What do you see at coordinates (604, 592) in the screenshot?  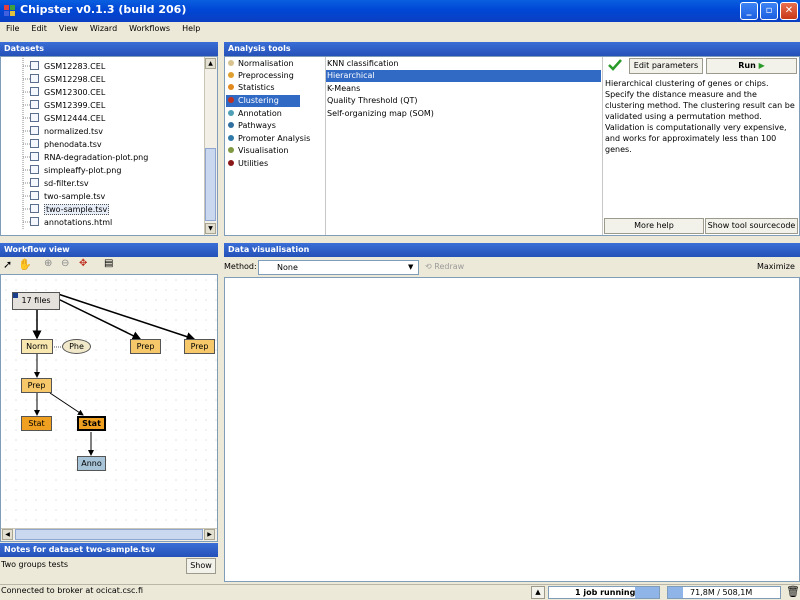 I see `jobs-progress: 1 job running` at bounding box center [604, 592].